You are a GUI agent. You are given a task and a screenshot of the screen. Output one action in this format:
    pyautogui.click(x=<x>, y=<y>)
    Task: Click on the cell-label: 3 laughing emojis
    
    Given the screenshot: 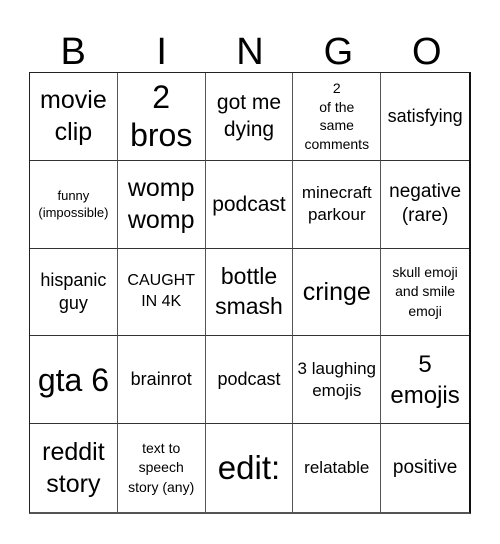 What is the action you would take?
    pyautogui.click(x=337, y=379)
    